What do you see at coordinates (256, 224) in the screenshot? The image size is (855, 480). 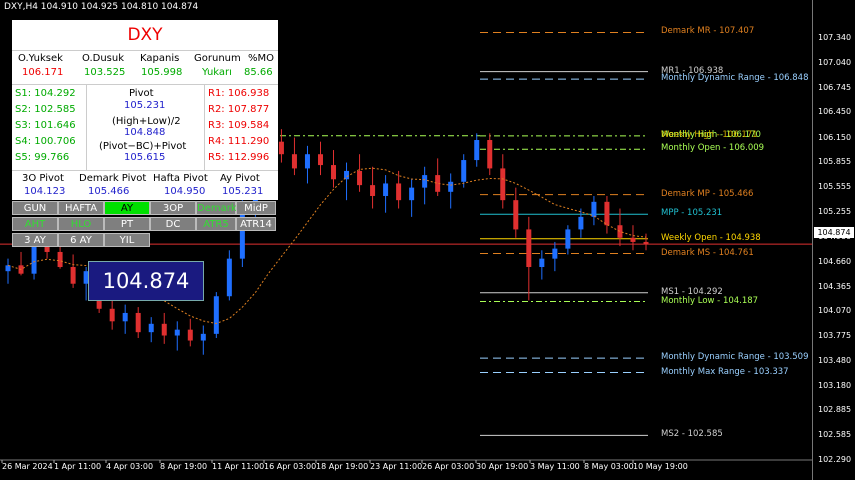 I see `button-atr14: ATR14` at bounding box center [256, 224].